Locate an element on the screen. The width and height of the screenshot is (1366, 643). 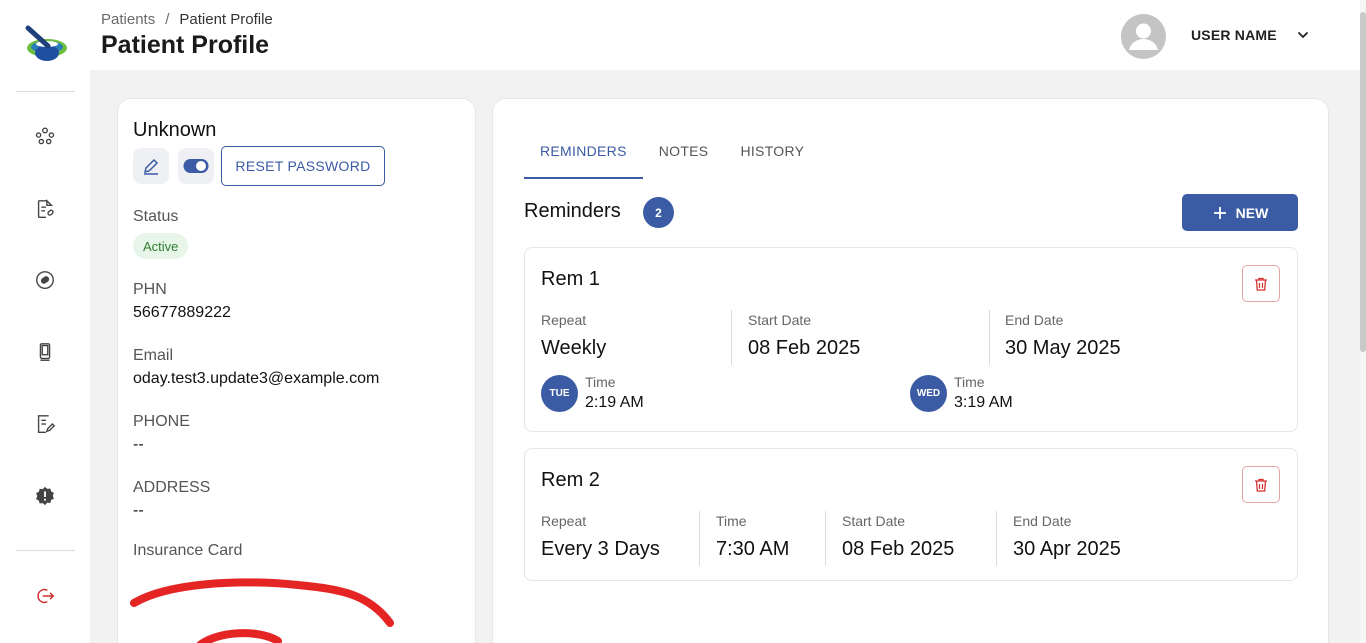
devices-icon is located at coordinates (45, 352).